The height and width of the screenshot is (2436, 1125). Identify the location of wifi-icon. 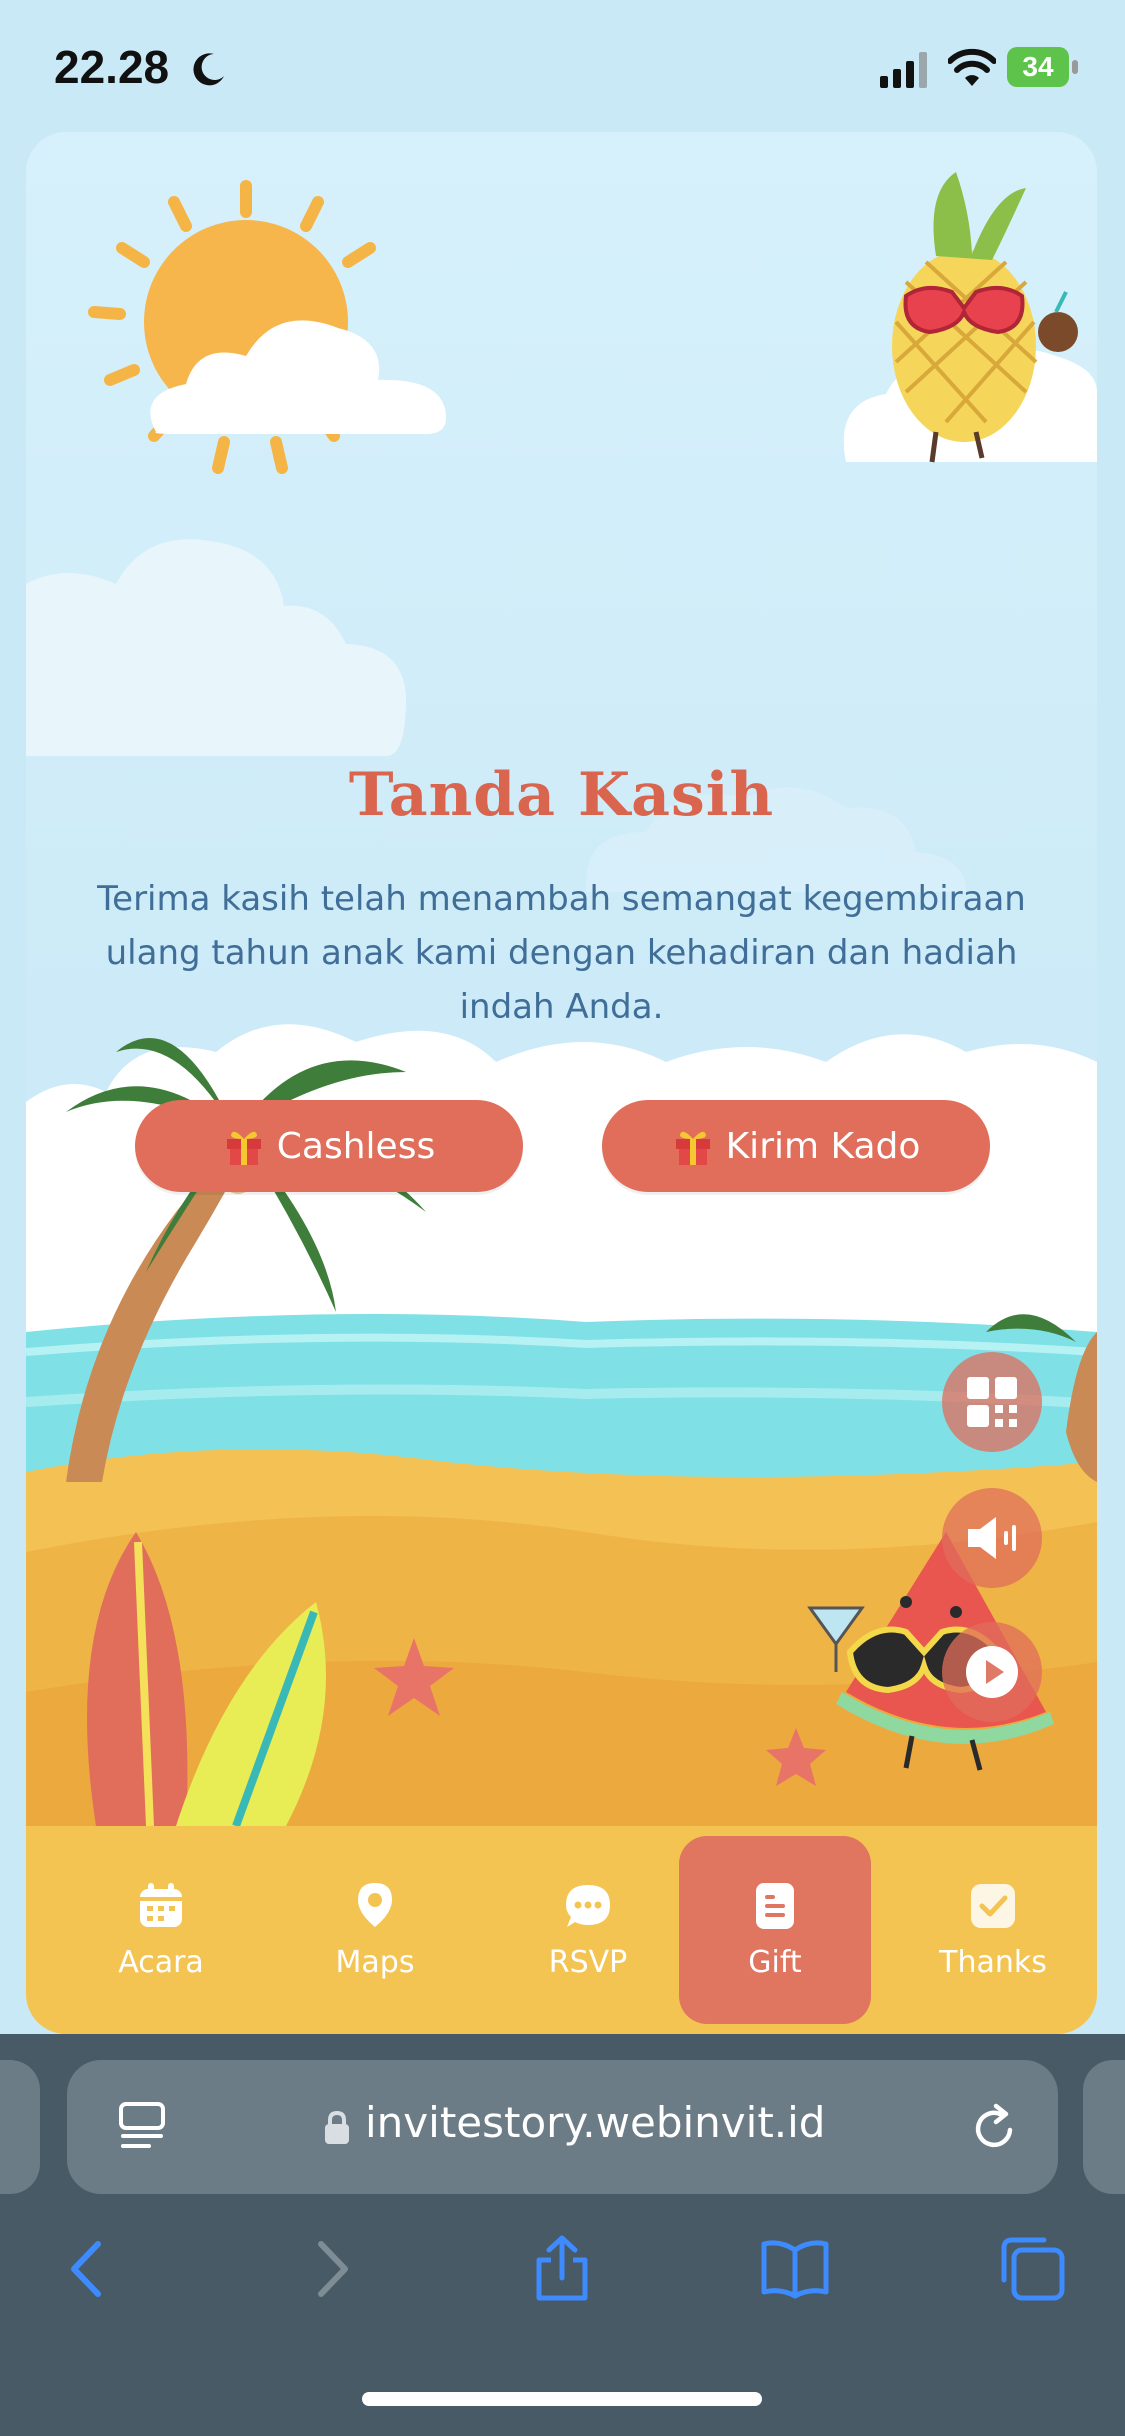
(972, 67).